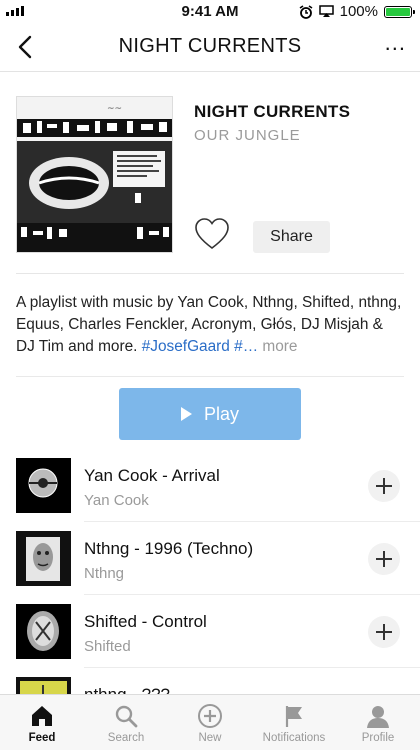 This screenshot has height=750, width=420. What do you see at coordinates (358, 11) in the screenshot?
I see `battery-percent: 100%` at bounding box center [358, 11].